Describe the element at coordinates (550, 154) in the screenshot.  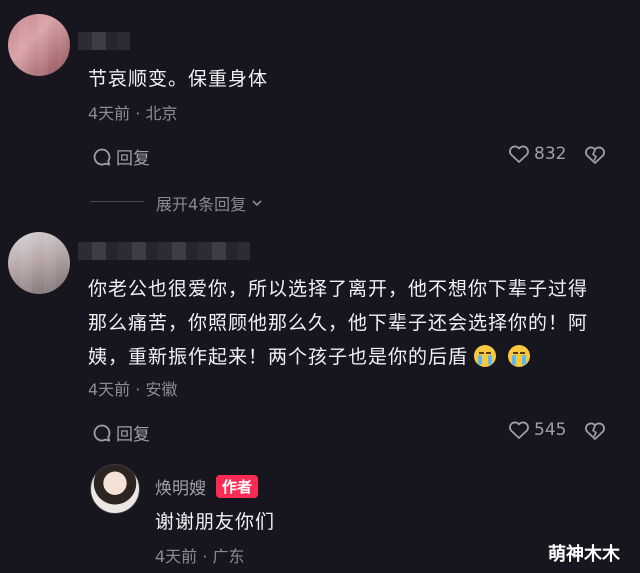
I see `like-count: 832` at that location.